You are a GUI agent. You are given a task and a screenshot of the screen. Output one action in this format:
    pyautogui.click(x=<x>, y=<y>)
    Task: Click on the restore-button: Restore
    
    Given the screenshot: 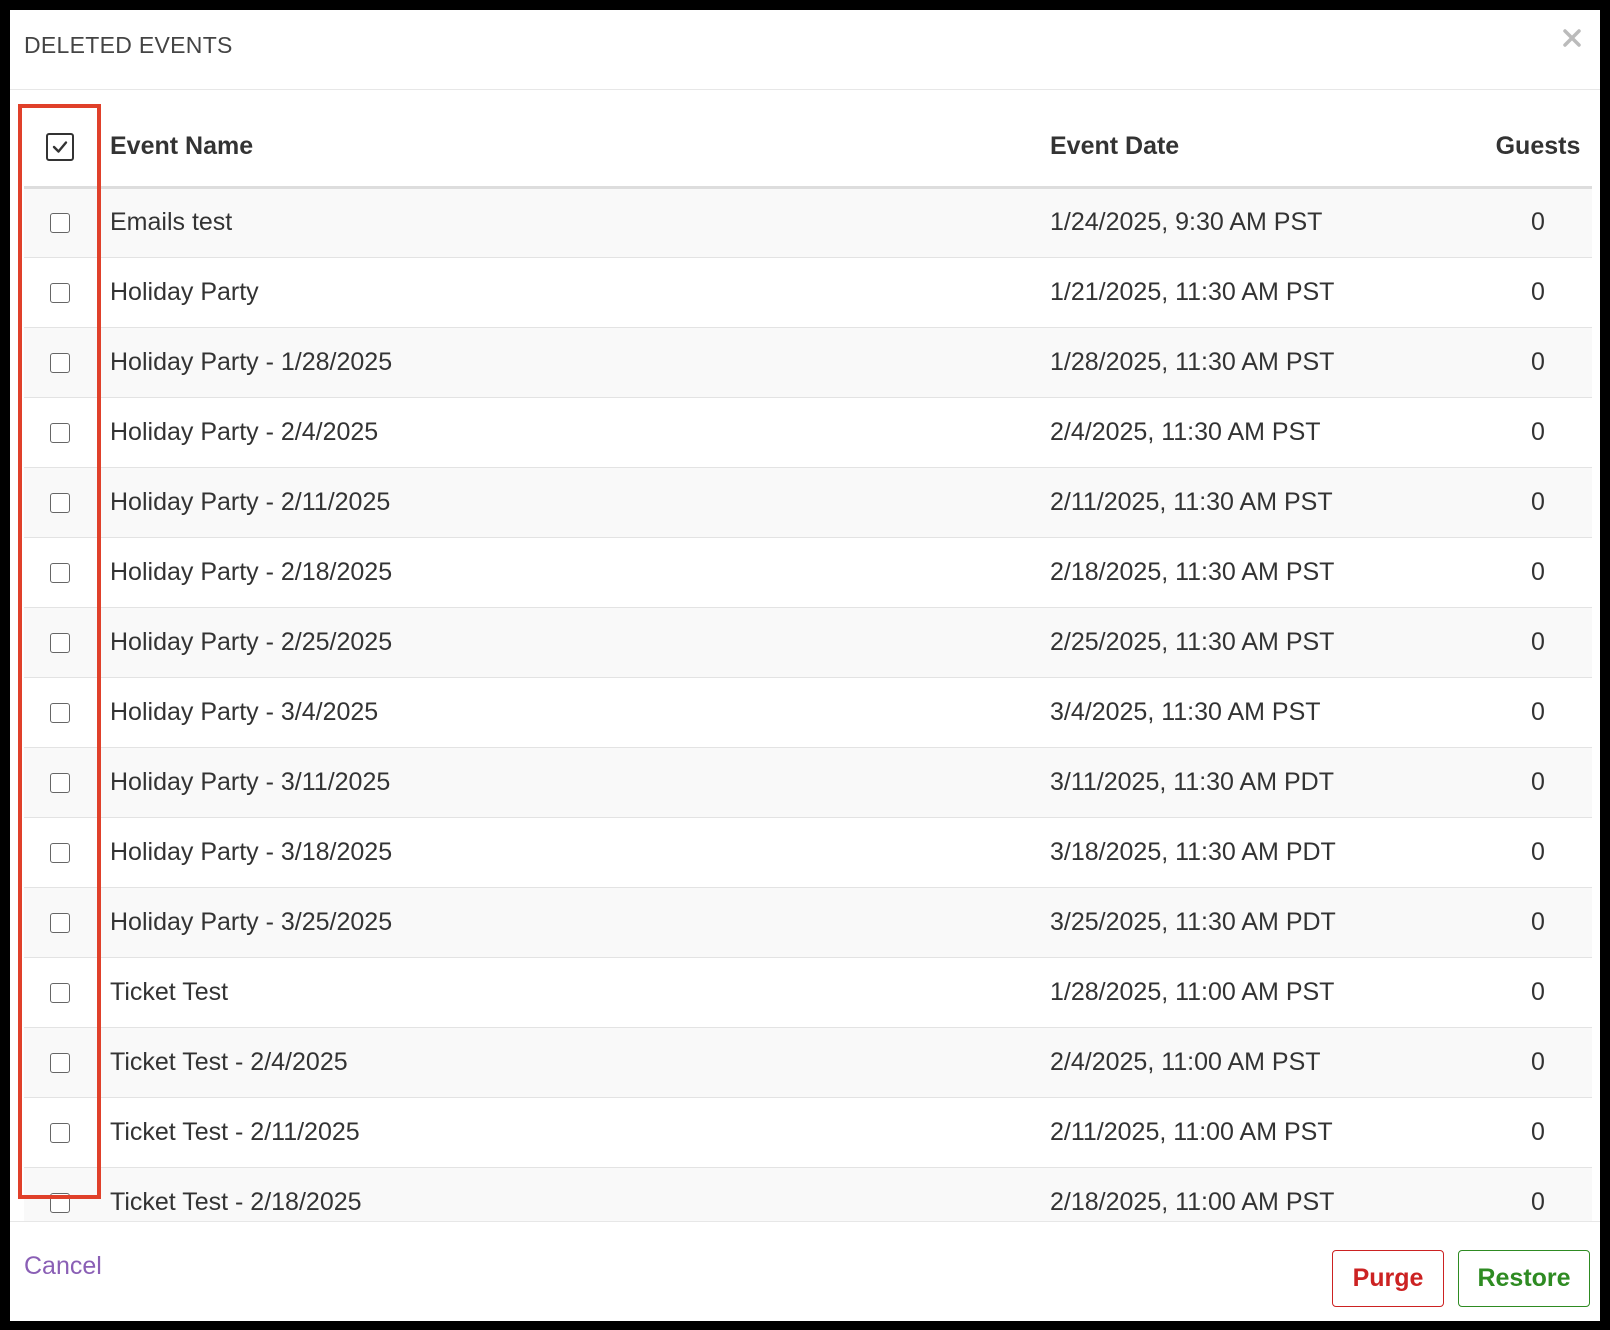 What is the action you would take?
    pyautogui.click(x=1524, y=1278)
    